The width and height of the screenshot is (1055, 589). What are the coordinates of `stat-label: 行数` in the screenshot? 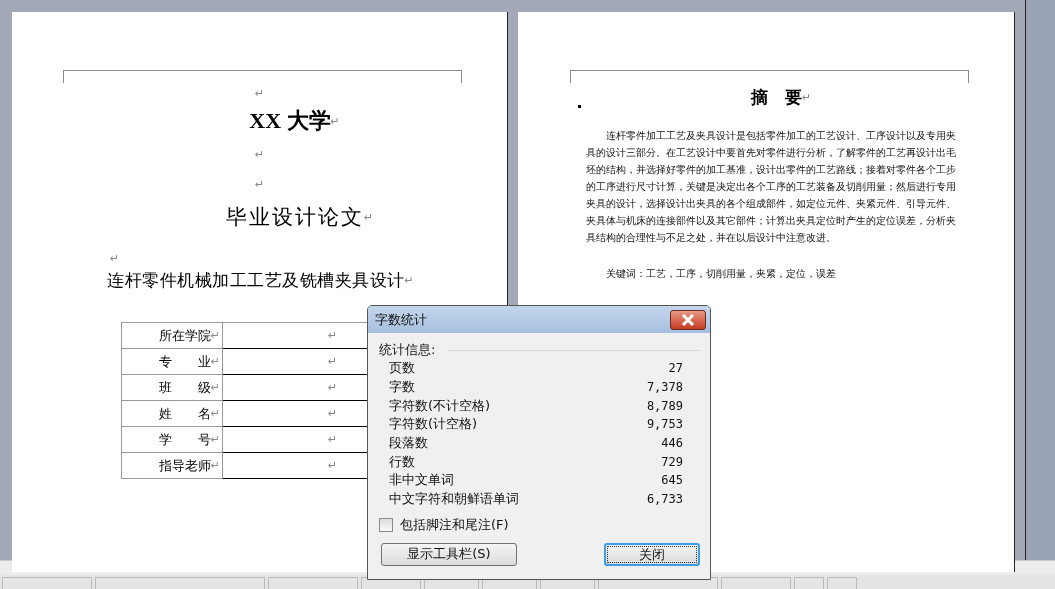 It's located at (402, 461).